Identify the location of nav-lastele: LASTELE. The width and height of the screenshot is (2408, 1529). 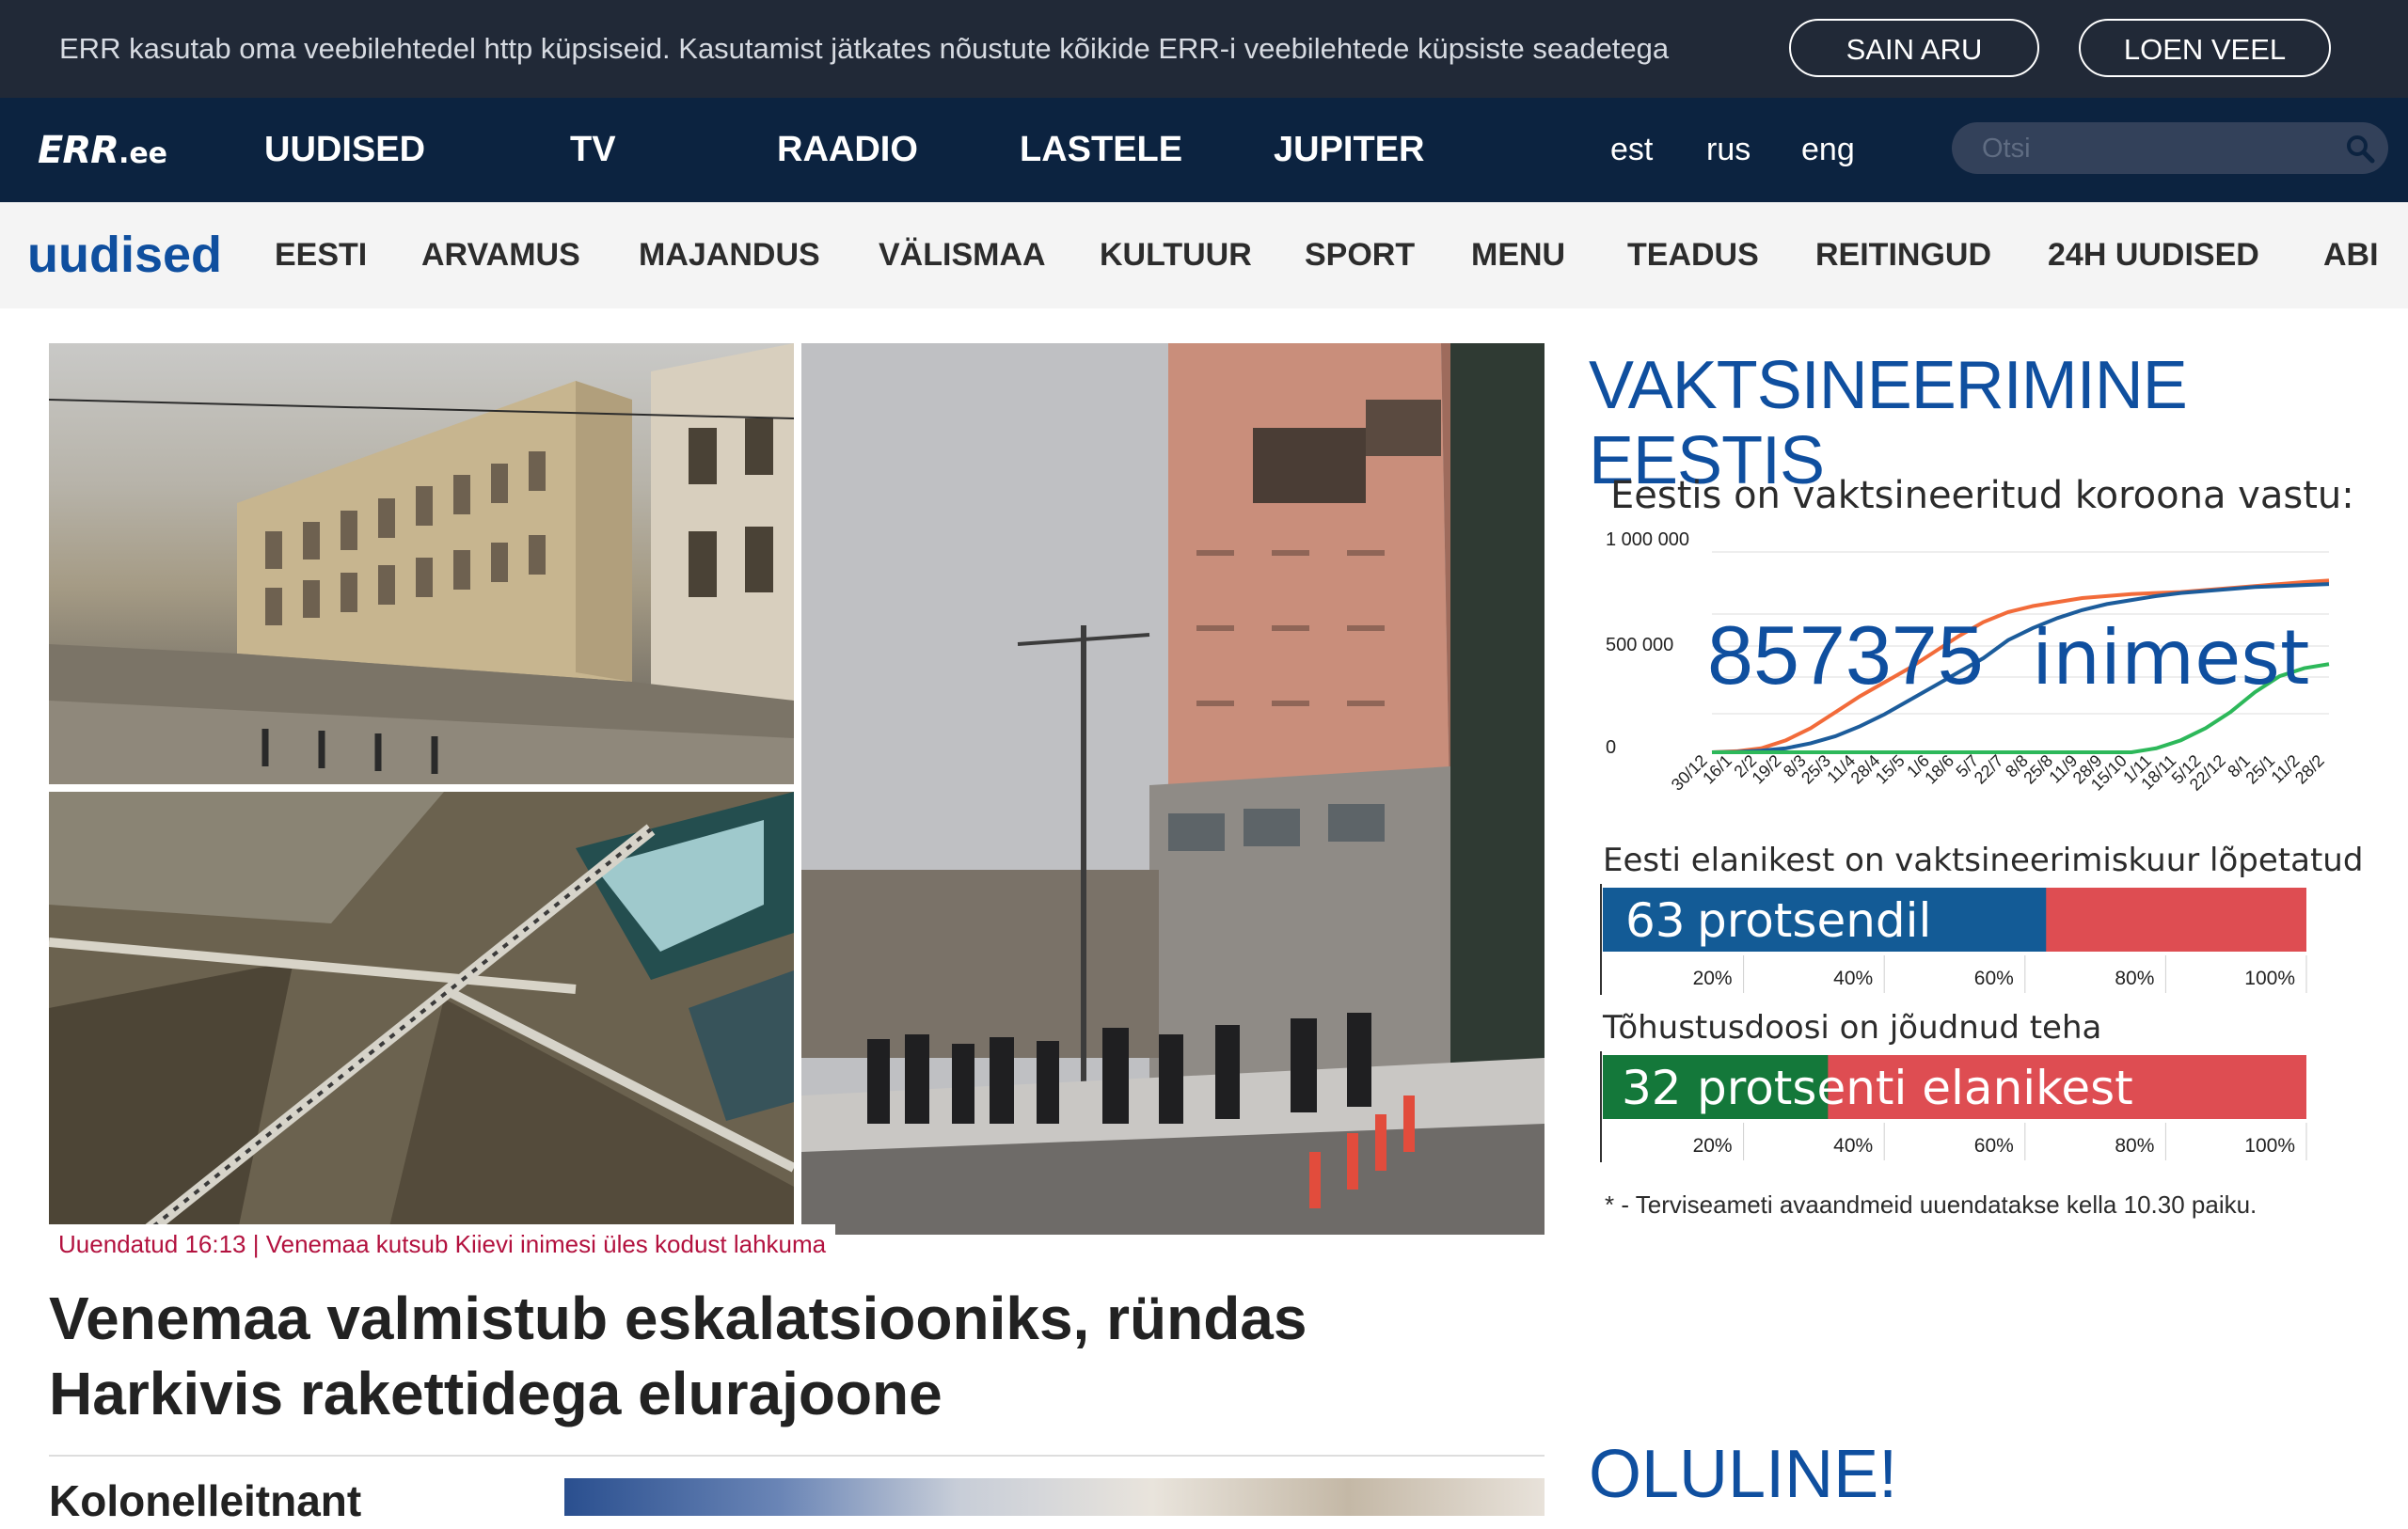
(1101, 150).